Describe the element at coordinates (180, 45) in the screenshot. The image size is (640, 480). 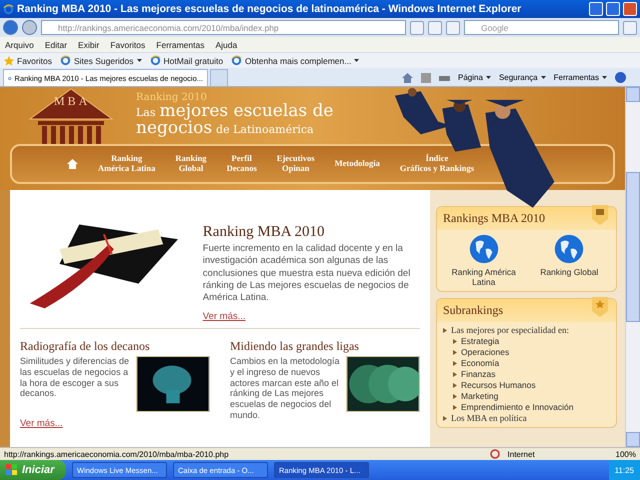
I see `menu-item: Ferramentas` at that location.